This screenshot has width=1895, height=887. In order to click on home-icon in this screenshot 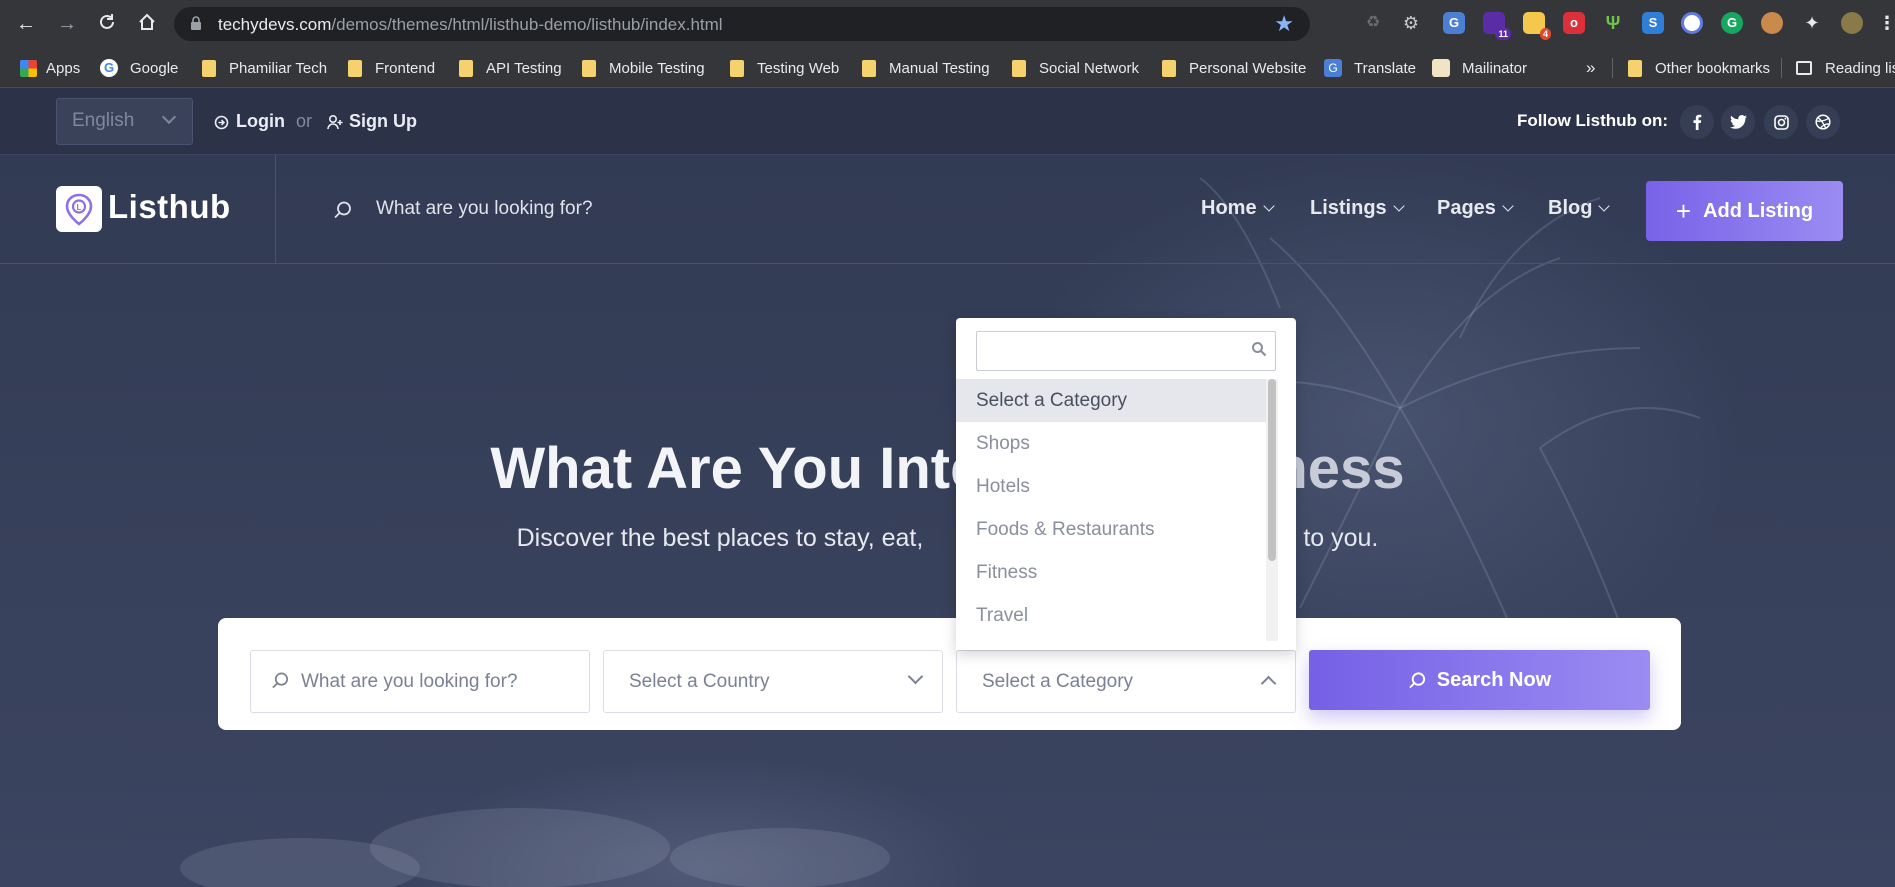, I will do `click(147, 24)`.